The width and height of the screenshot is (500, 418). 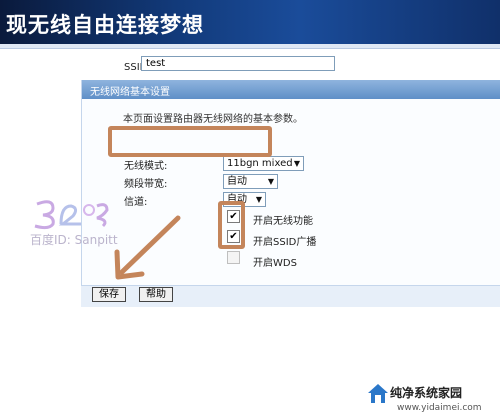 What do you see at coordinates (378, 393) in the screenshot?
I see `house-icon` at bounding box center [378, 393].